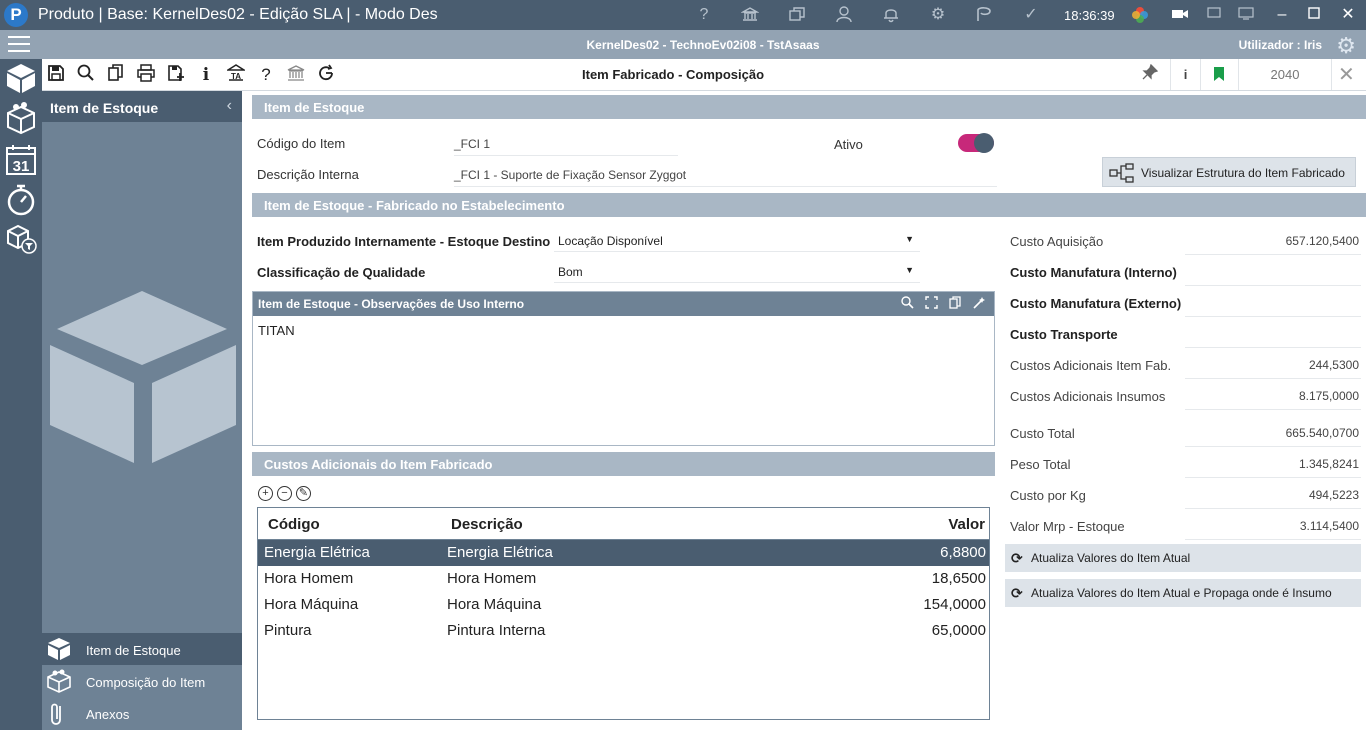 The width and height of the screenshot is (1366, 730). I want to click on update-values-button: ⟳ Atualiza Valores do Item Atual, so click(1183, 558).